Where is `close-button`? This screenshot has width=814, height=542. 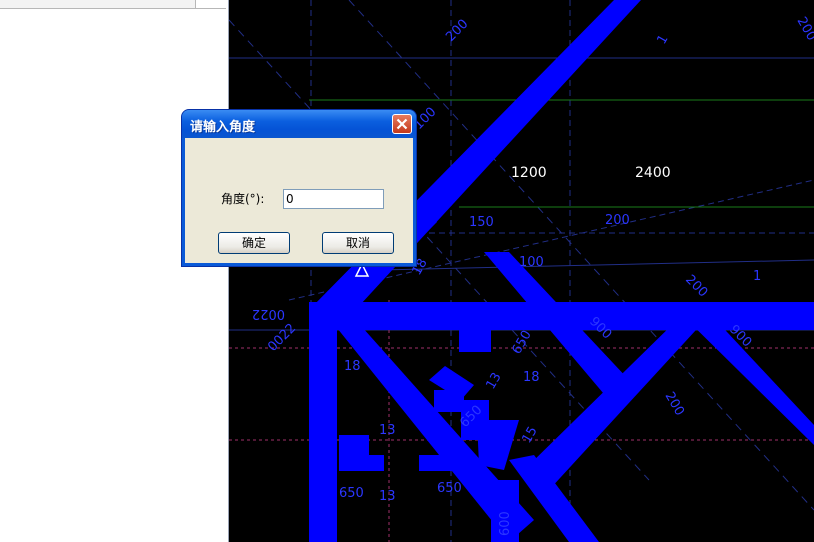 close-button is located at coordinates (402, 124).